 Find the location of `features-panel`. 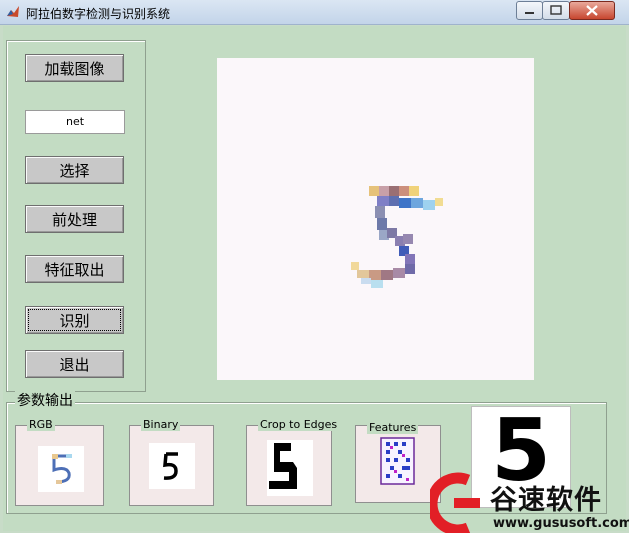

features-panel is located at coordinates (398, 464).